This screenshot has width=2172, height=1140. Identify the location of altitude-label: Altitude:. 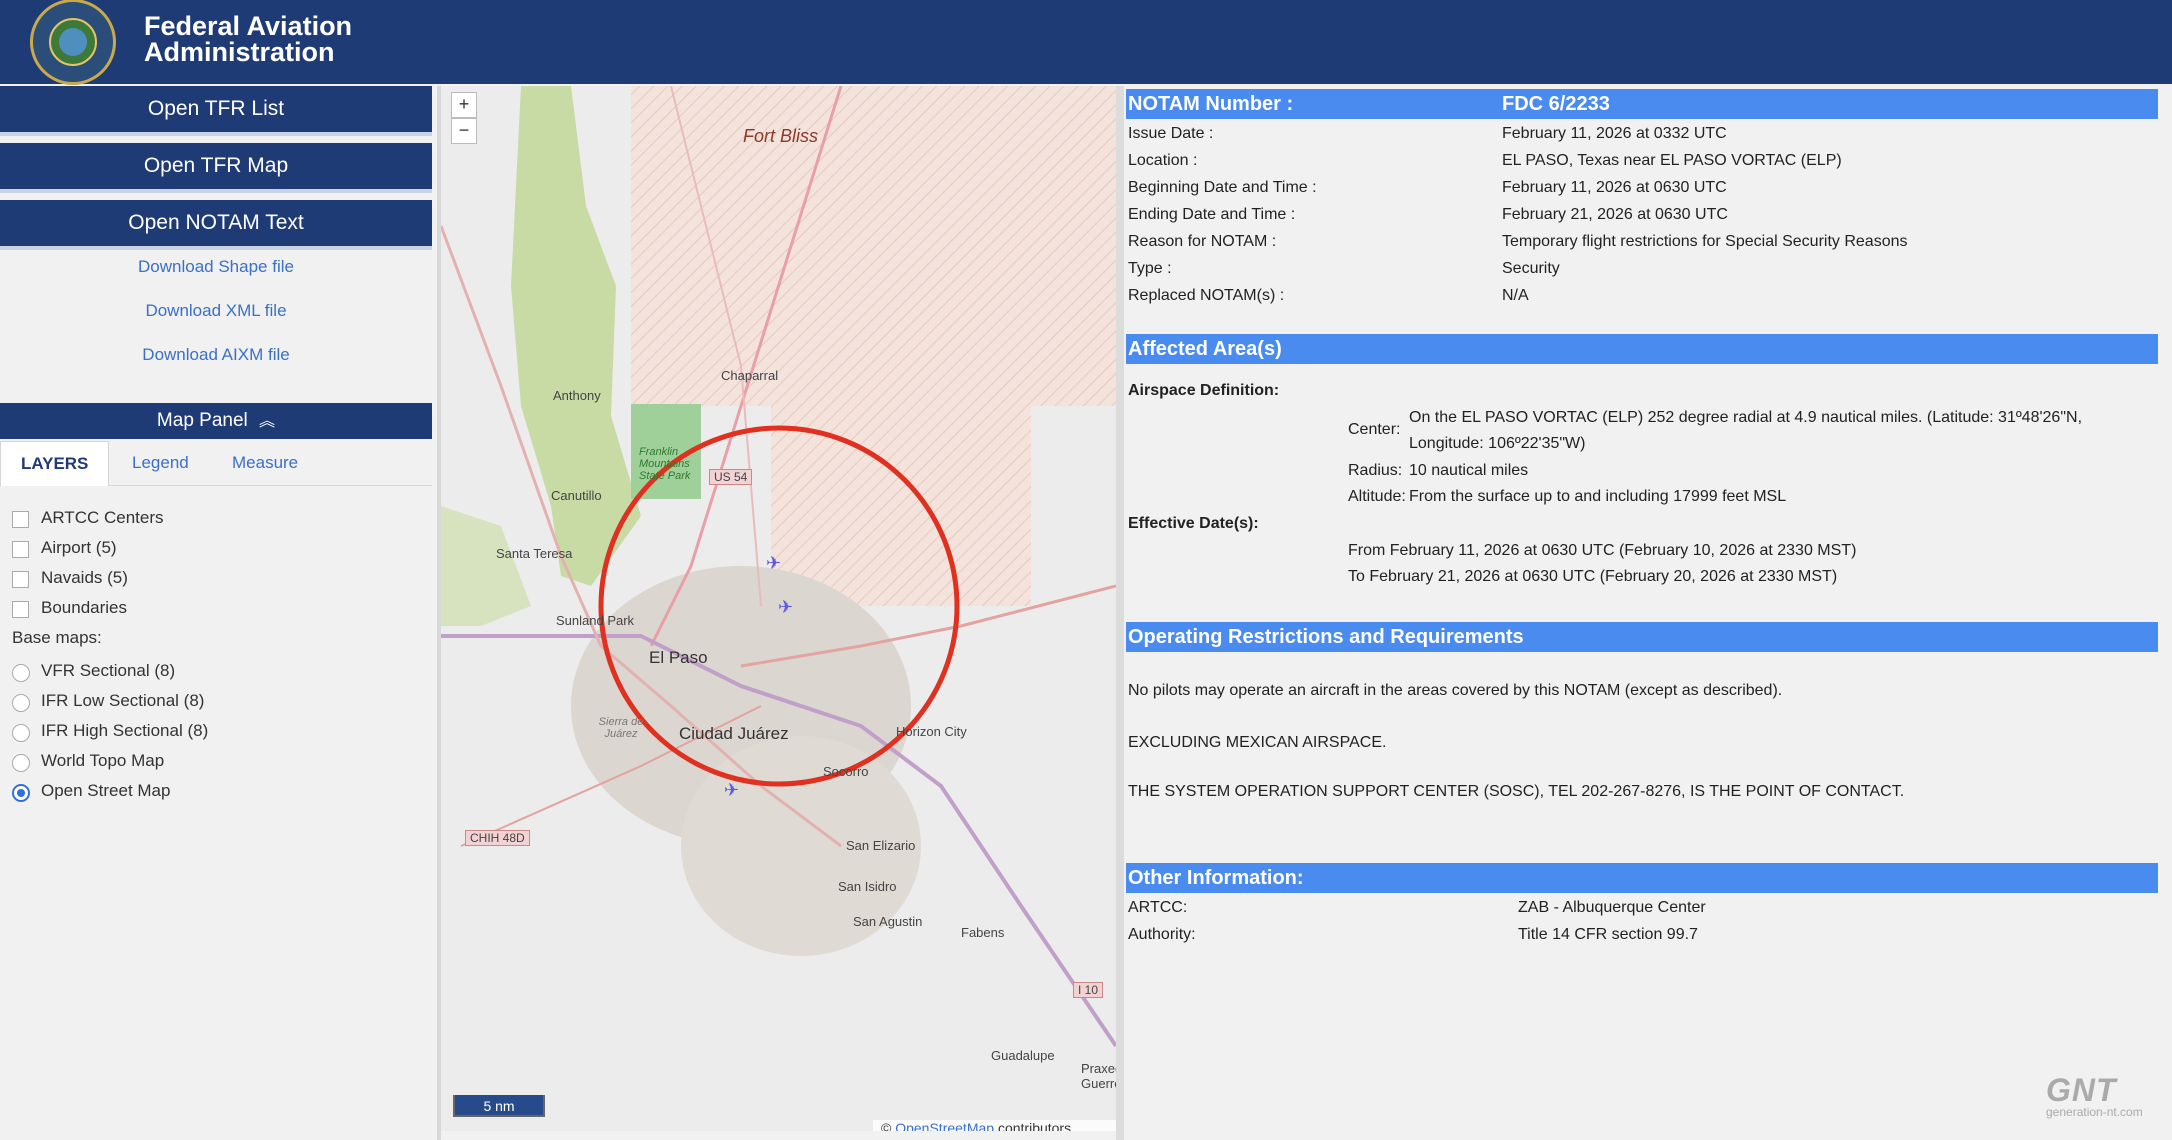
(1377, 496).